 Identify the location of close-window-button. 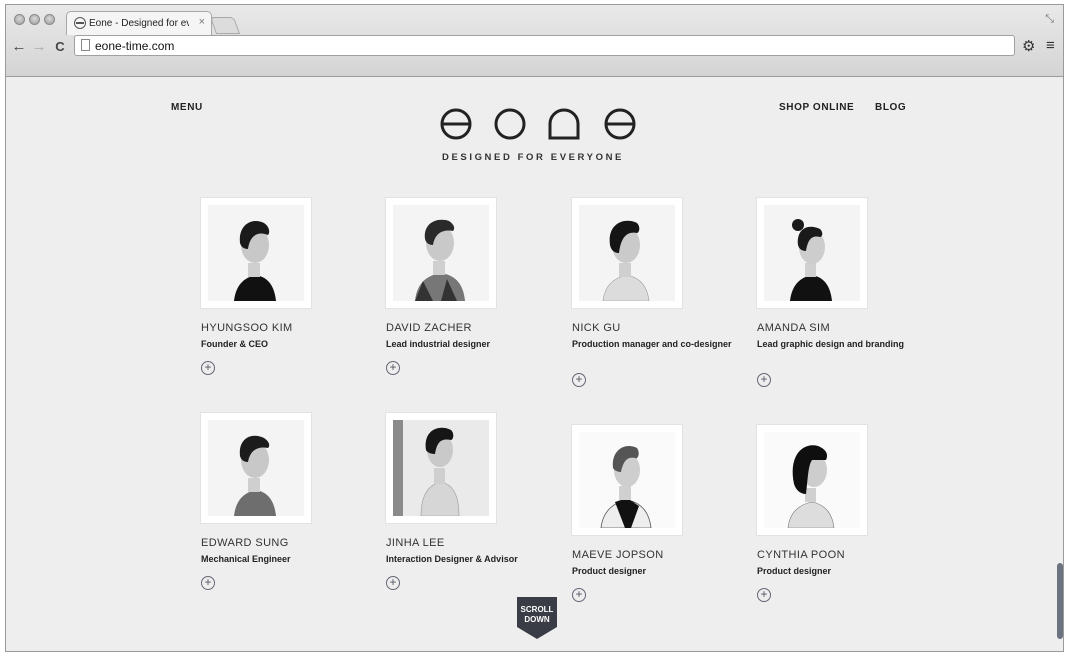
(19, 19).